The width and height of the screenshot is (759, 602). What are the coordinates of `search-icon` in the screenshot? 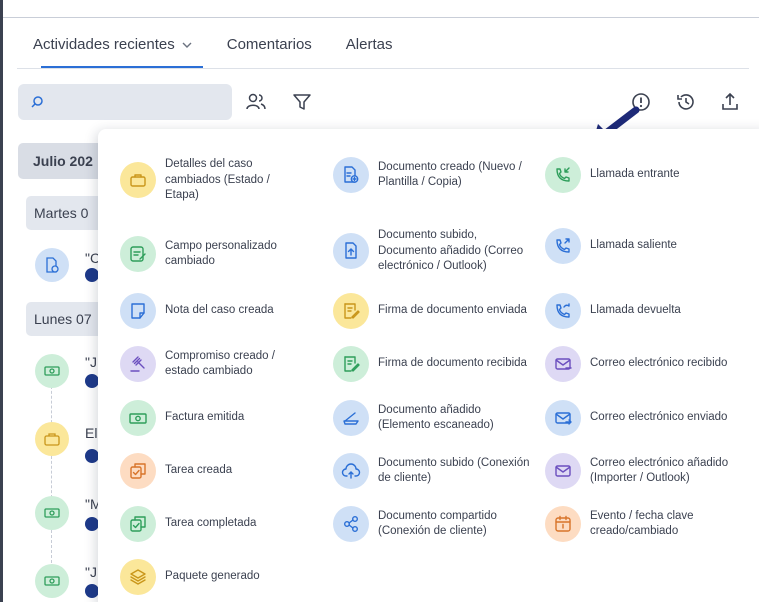 It's located at (37, 102).